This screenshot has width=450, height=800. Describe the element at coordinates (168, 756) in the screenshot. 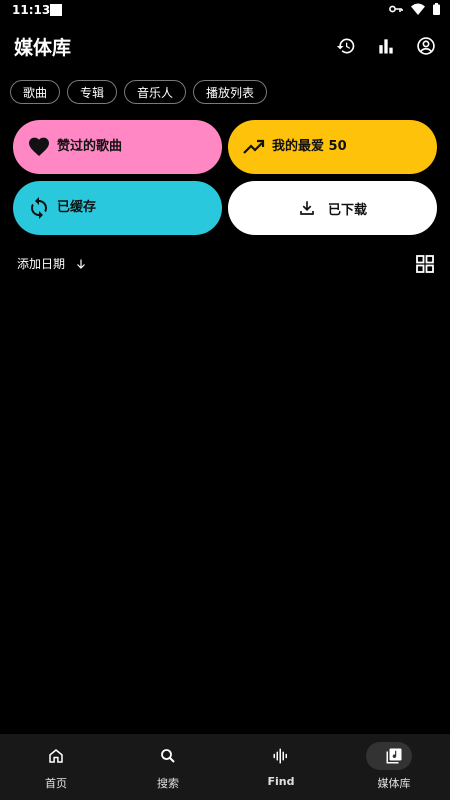

I see `search-icon` at that location.